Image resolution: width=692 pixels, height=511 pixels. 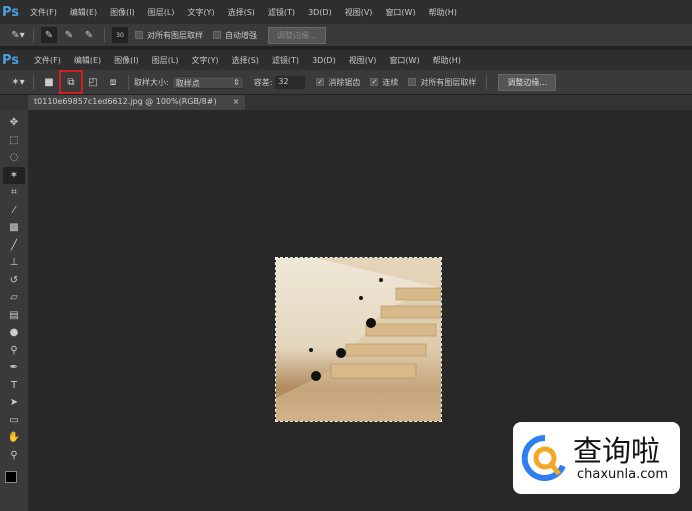 I want to click on sample-size-label: 取样大小:, so click(x=151, y=82).